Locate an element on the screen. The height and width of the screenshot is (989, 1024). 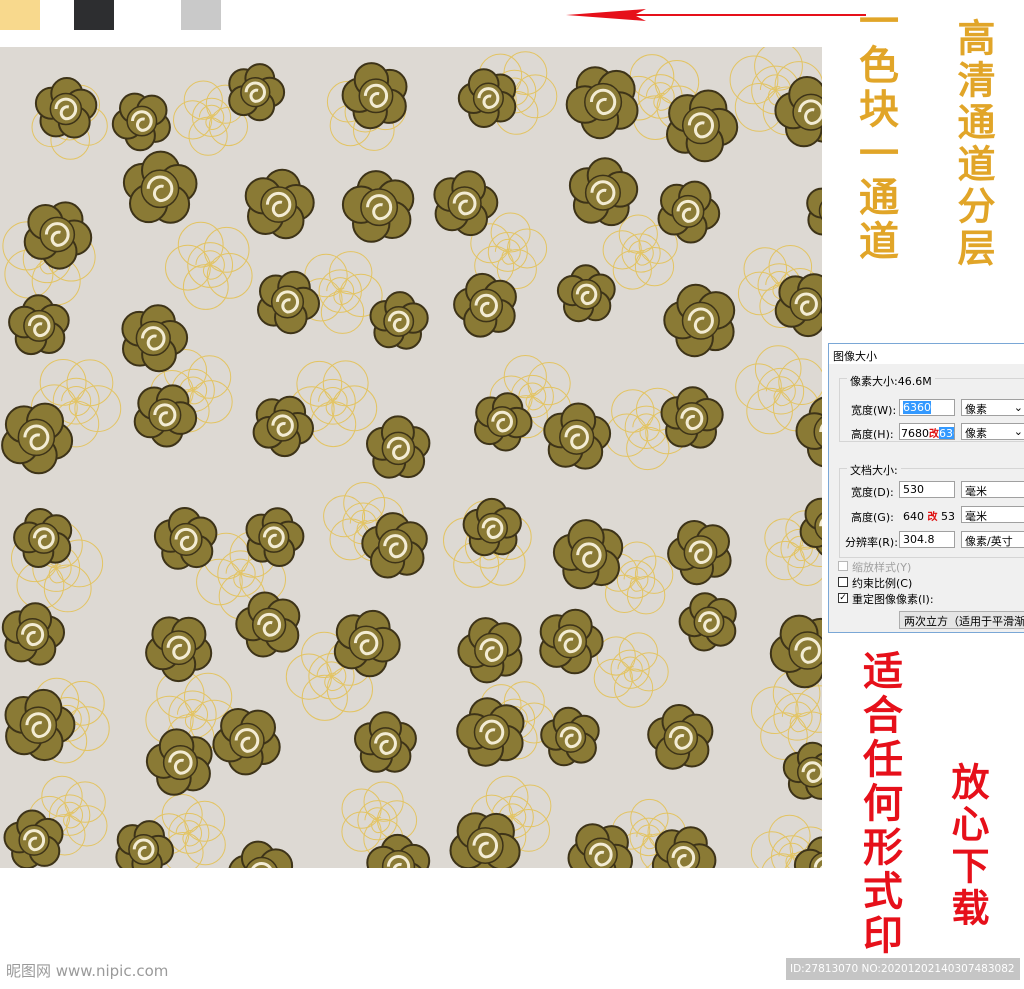
resample-checkbox: ✓ is located at coordinates (843, 598).